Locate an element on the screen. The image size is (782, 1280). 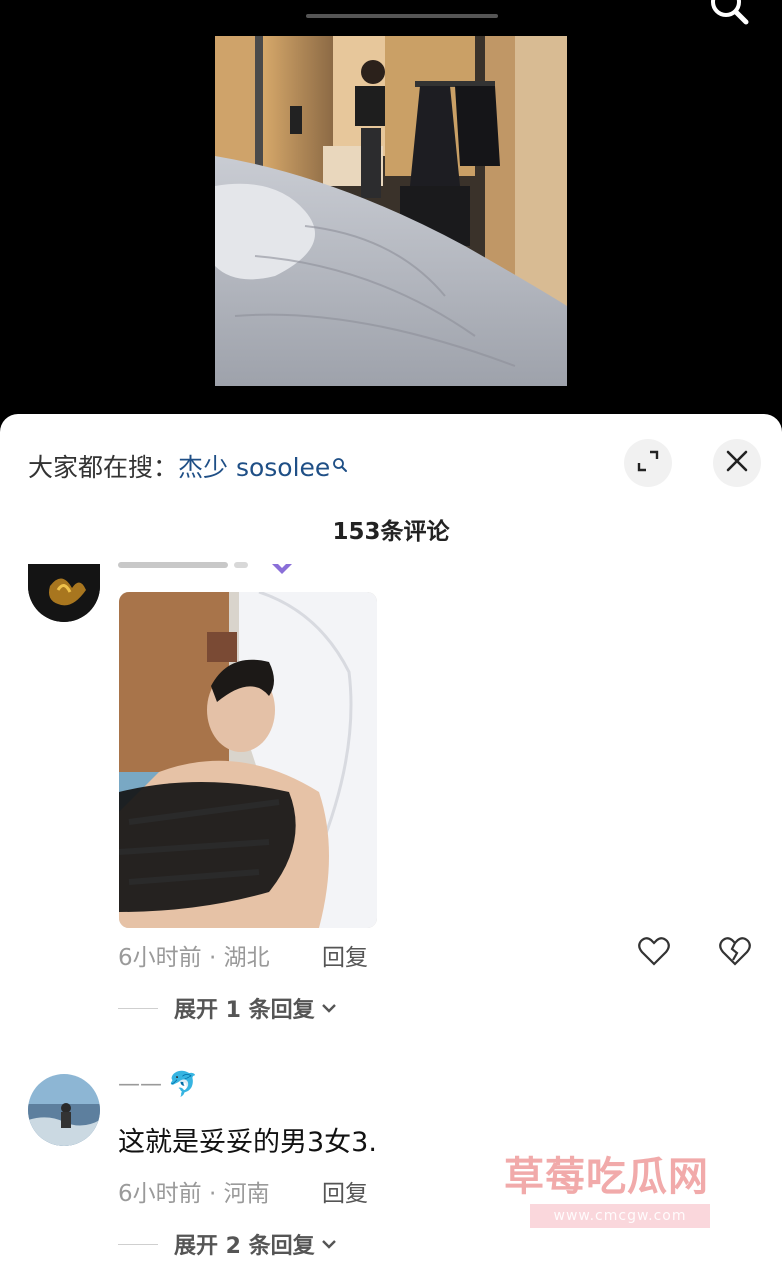
comment-meta: 6小时前 · 湖北 is located at coordinates (194, 958).